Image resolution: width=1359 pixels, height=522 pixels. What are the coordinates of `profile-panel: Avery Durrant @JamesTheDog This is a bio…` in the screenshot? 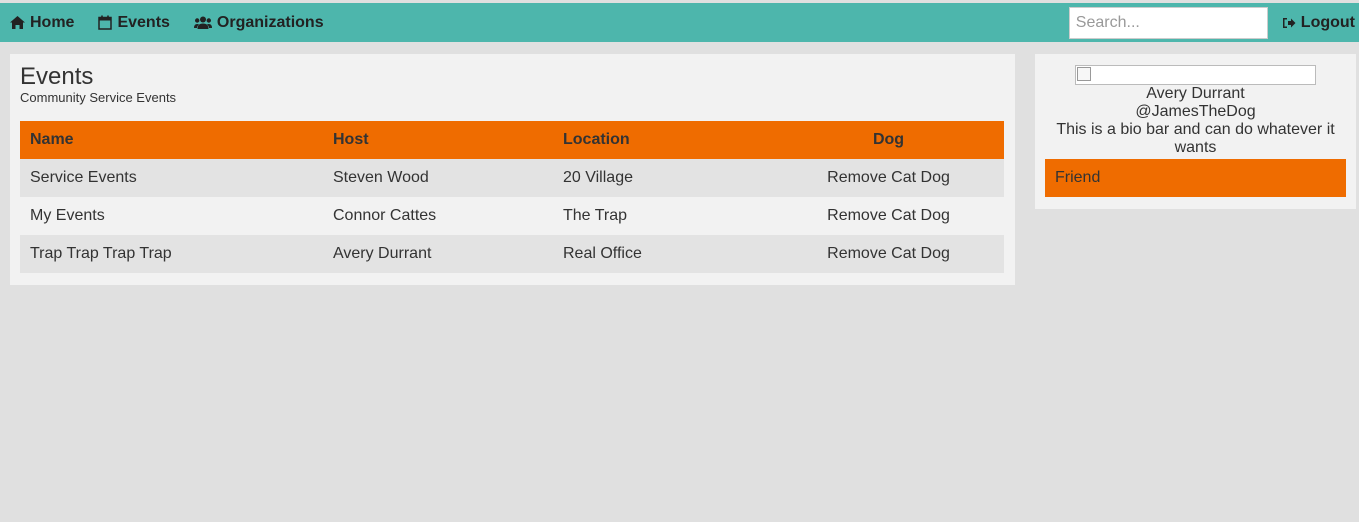 It's located at (1195, 131).